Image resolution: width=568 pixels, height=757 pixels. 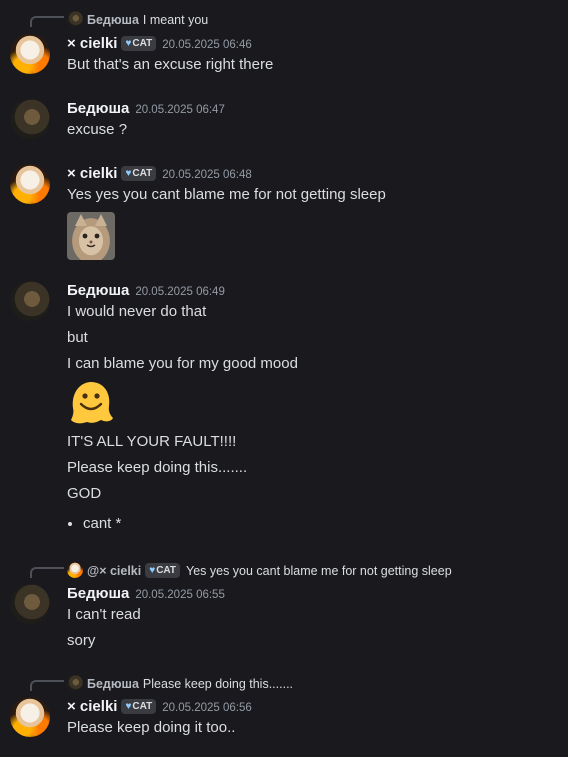 I want to click on melting-face-emoji, so click(x=91, y=402).